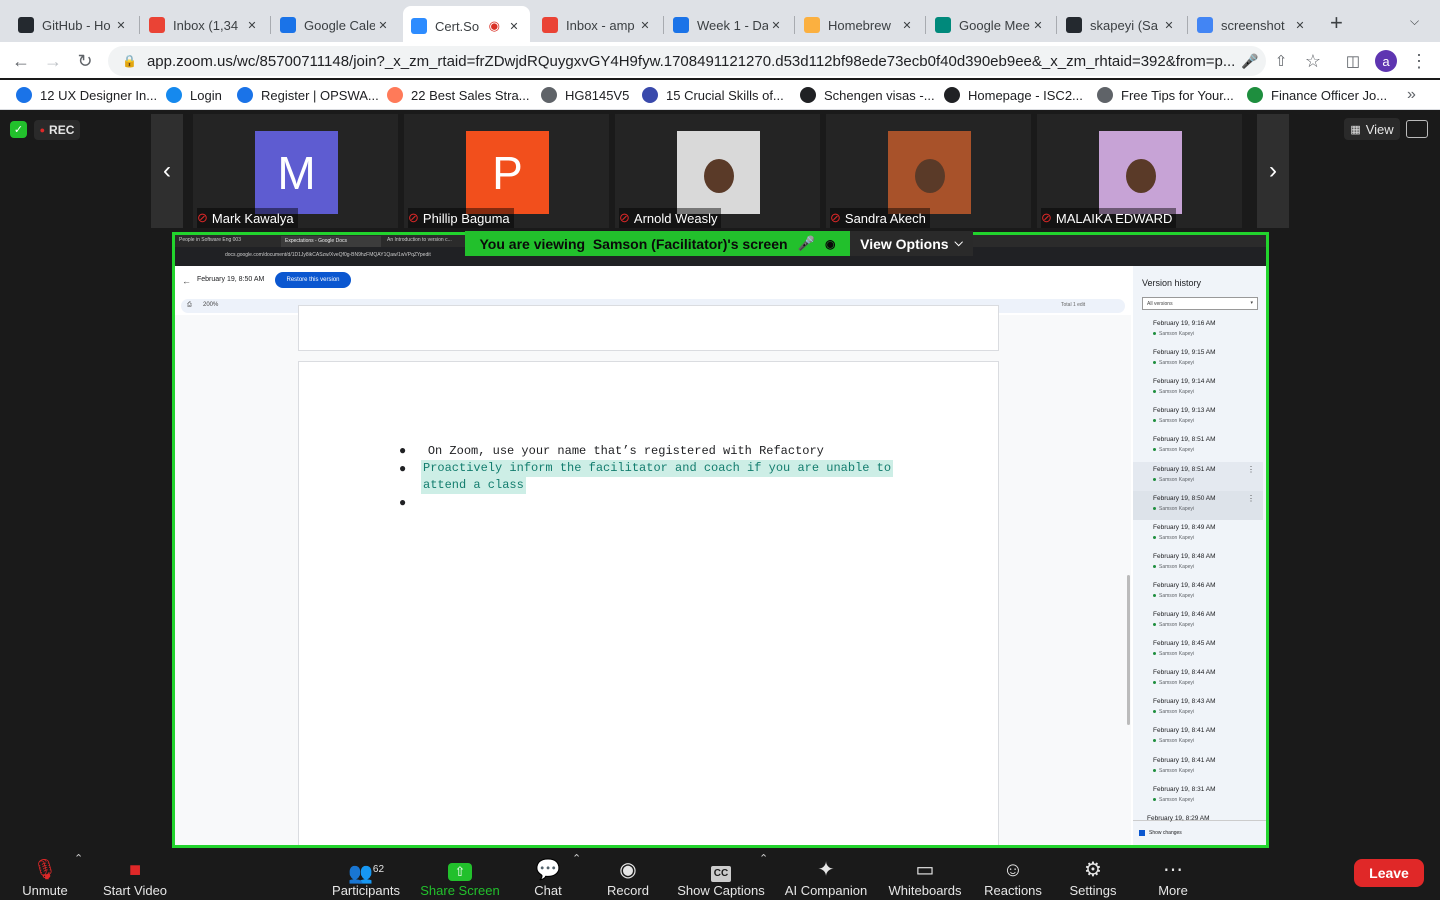 The image size is (1440, 900). What do you see at coordinates (763, 858) in the screenshot?
I see `captions-options-caret-icon: ⌃` at bounding box center [763, 858].